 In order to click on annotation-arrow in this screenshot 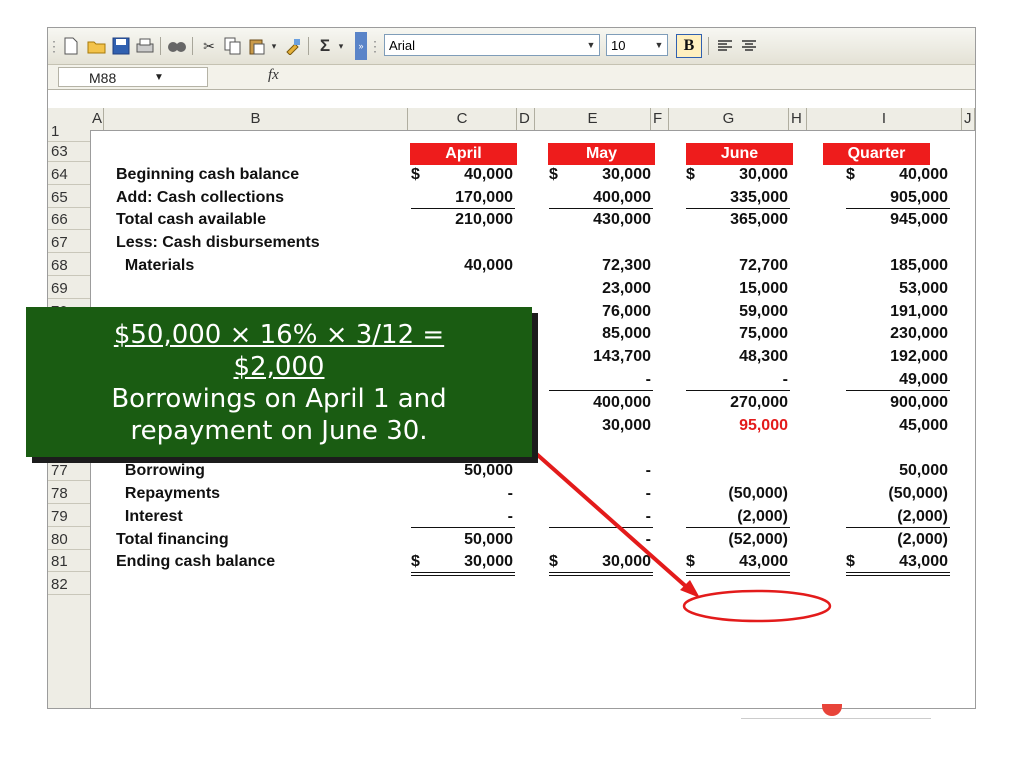, I will do `click(611, 520)`.